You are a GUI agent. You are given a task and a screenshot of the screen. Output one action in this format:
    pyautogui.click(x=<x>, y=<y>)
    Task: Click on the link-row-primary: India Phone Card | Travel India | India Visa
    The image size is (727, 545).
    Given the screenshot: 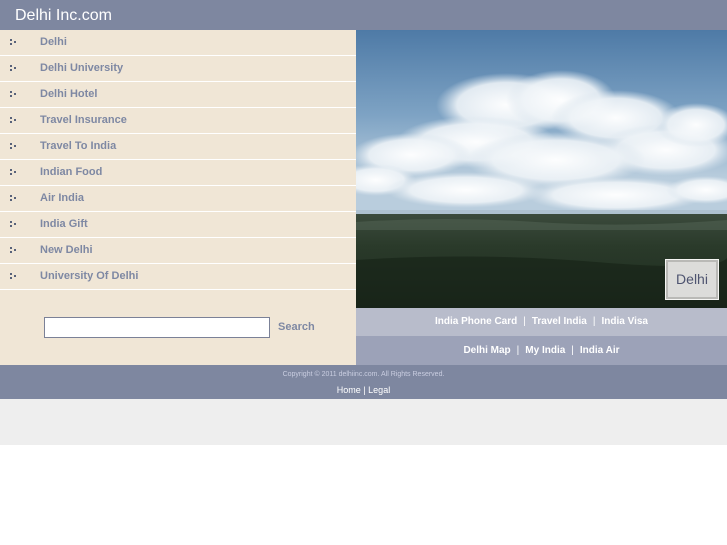 What is the action you would take?
    pyautogui.click(x=541, y=322)
    